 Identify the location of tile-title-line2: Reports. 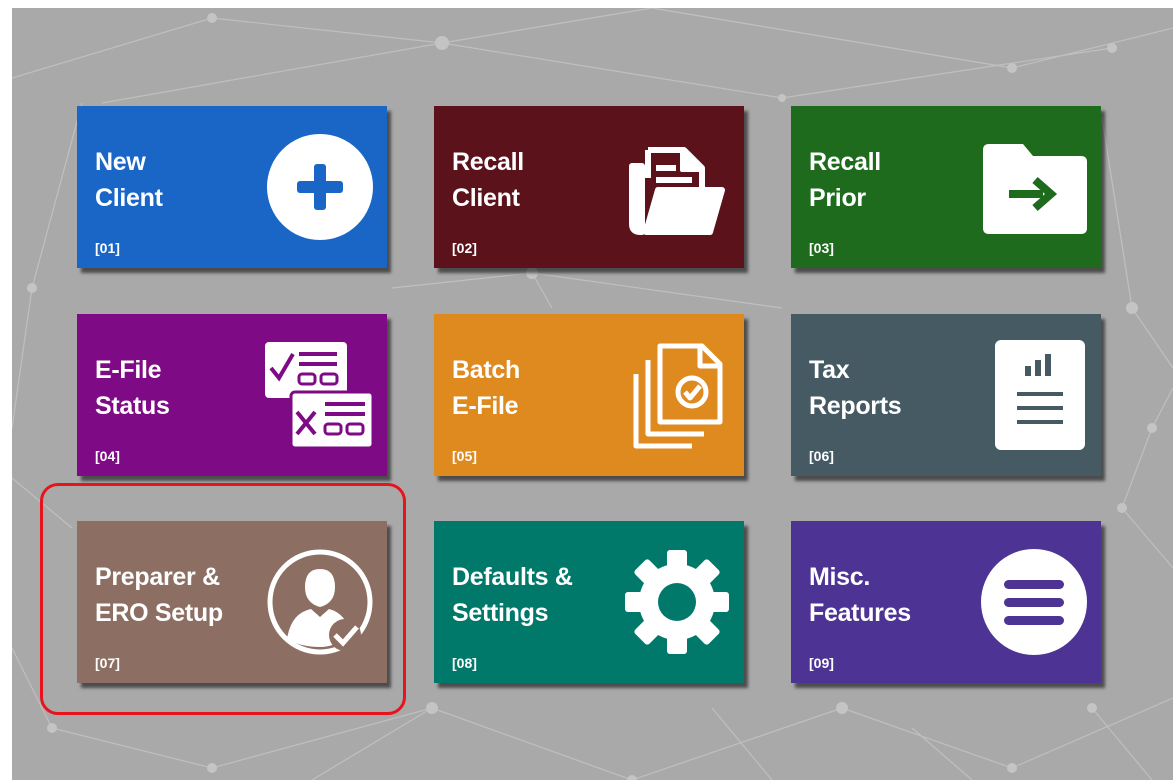
(855, 406).